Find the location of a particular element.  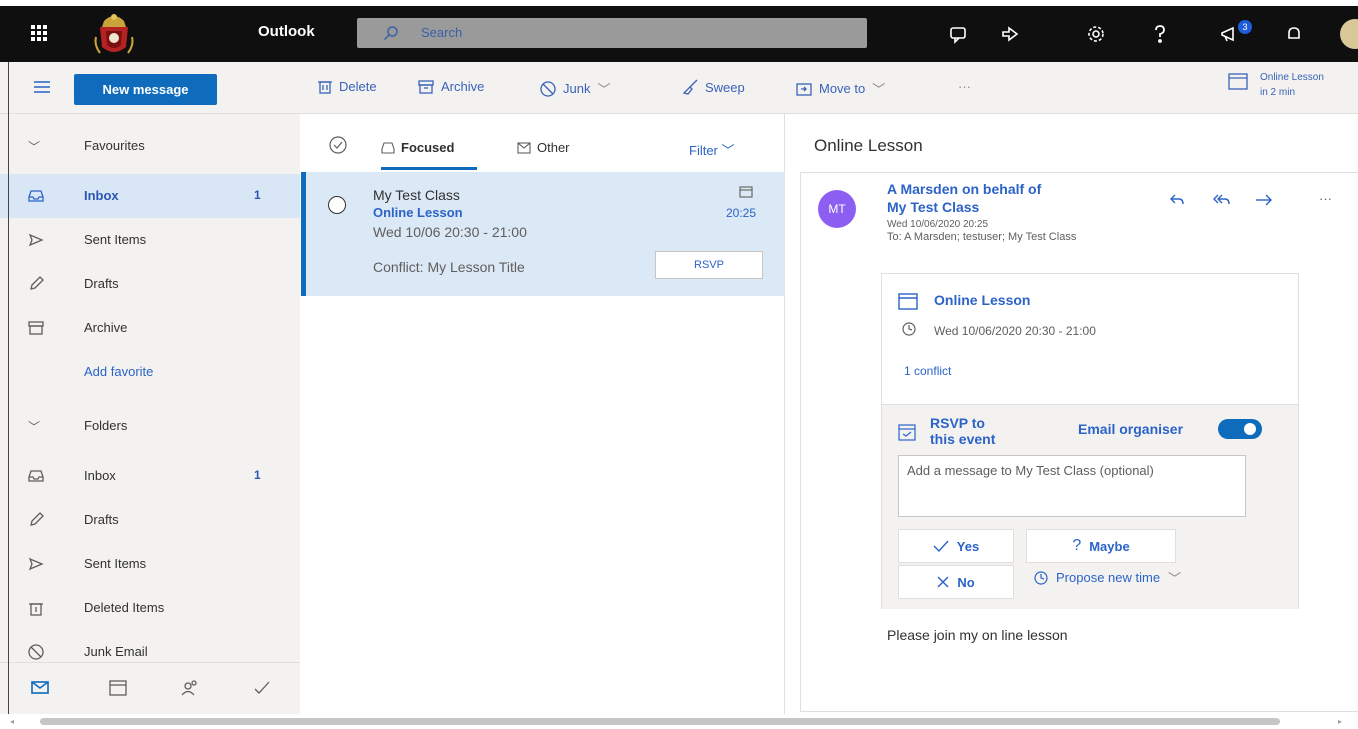

scroll-left-icon: ◂ is located at coordinates (12, 721).